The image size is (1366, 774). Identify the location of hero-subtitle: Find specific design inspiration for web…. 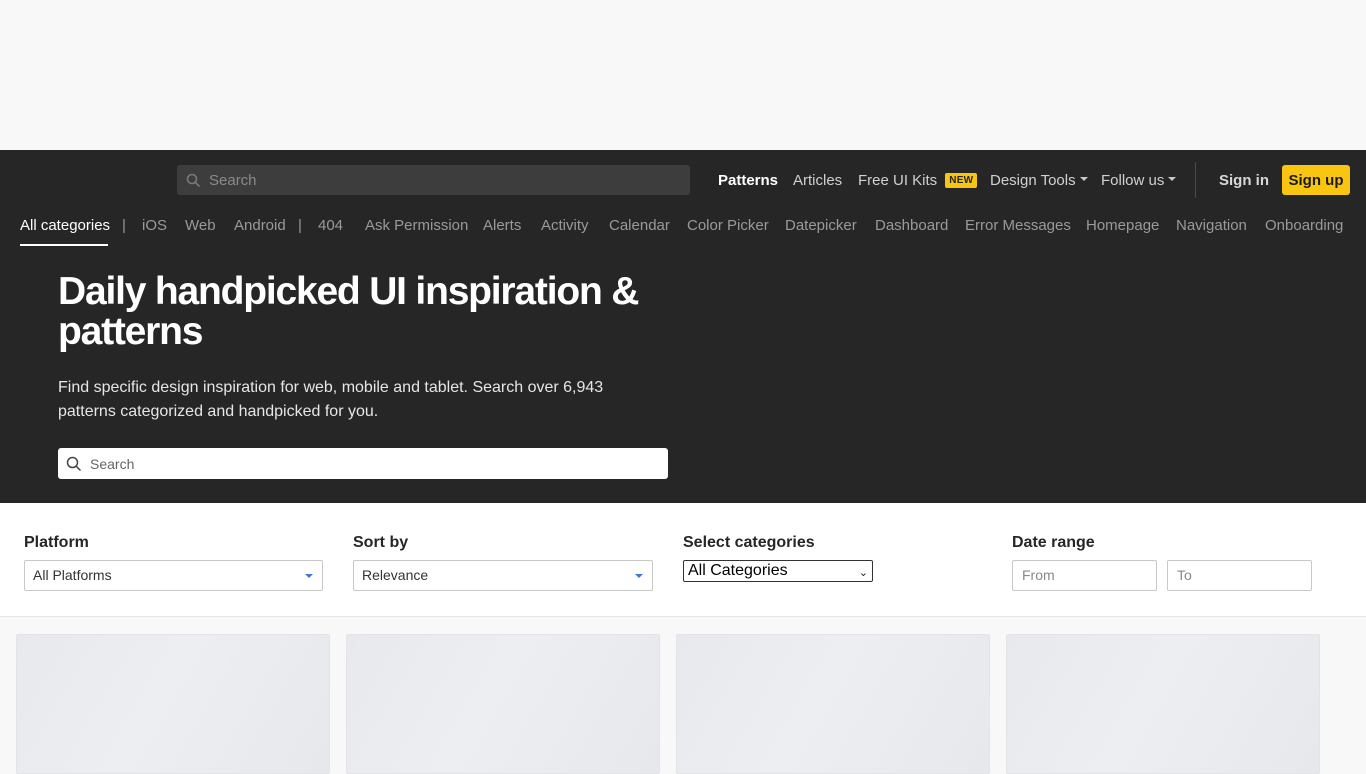
(331, 399).